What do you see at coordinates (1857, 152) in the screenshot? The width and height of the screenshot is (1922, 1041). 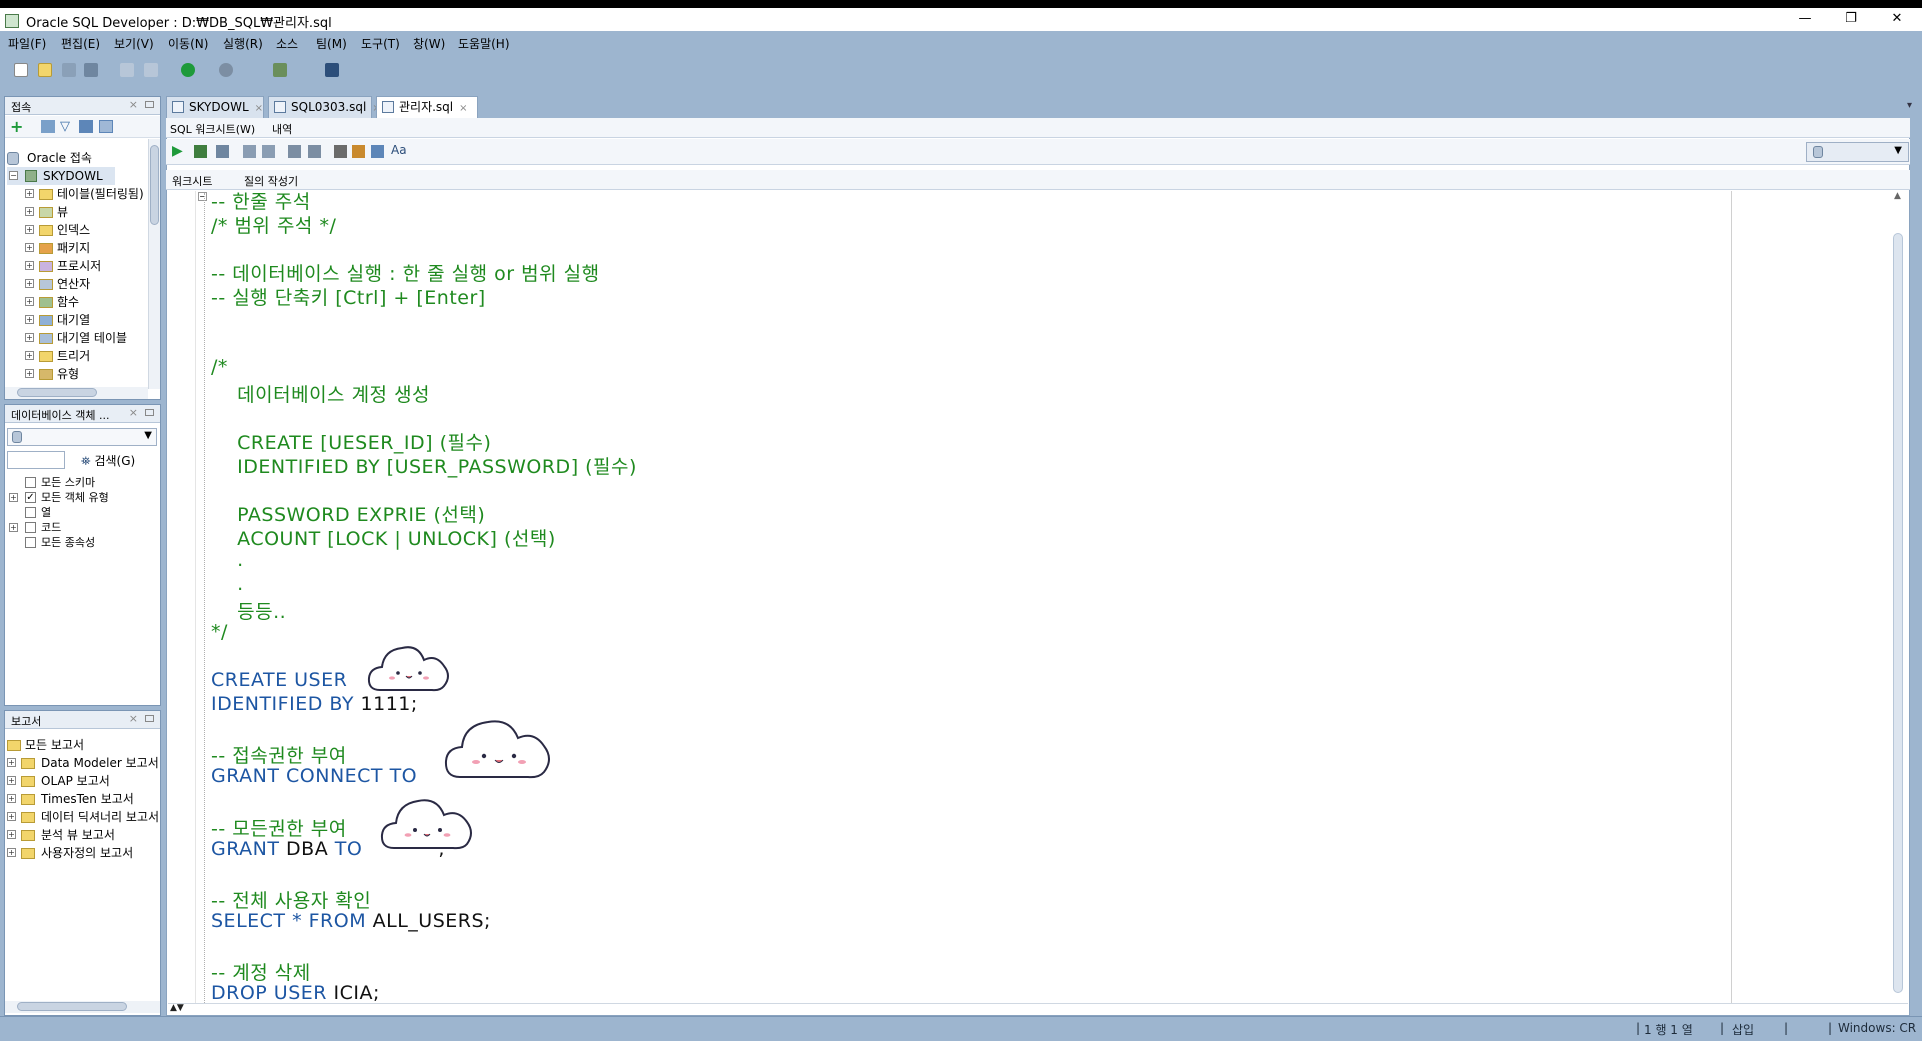 I see `worksheet-connection-select: ▼` at bounding box center [1857, 152].